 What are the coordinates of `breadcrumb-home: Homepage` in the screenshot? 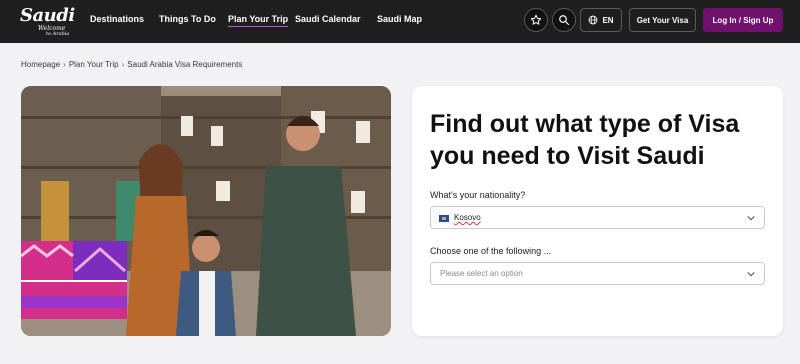 It's located at (40, 64).